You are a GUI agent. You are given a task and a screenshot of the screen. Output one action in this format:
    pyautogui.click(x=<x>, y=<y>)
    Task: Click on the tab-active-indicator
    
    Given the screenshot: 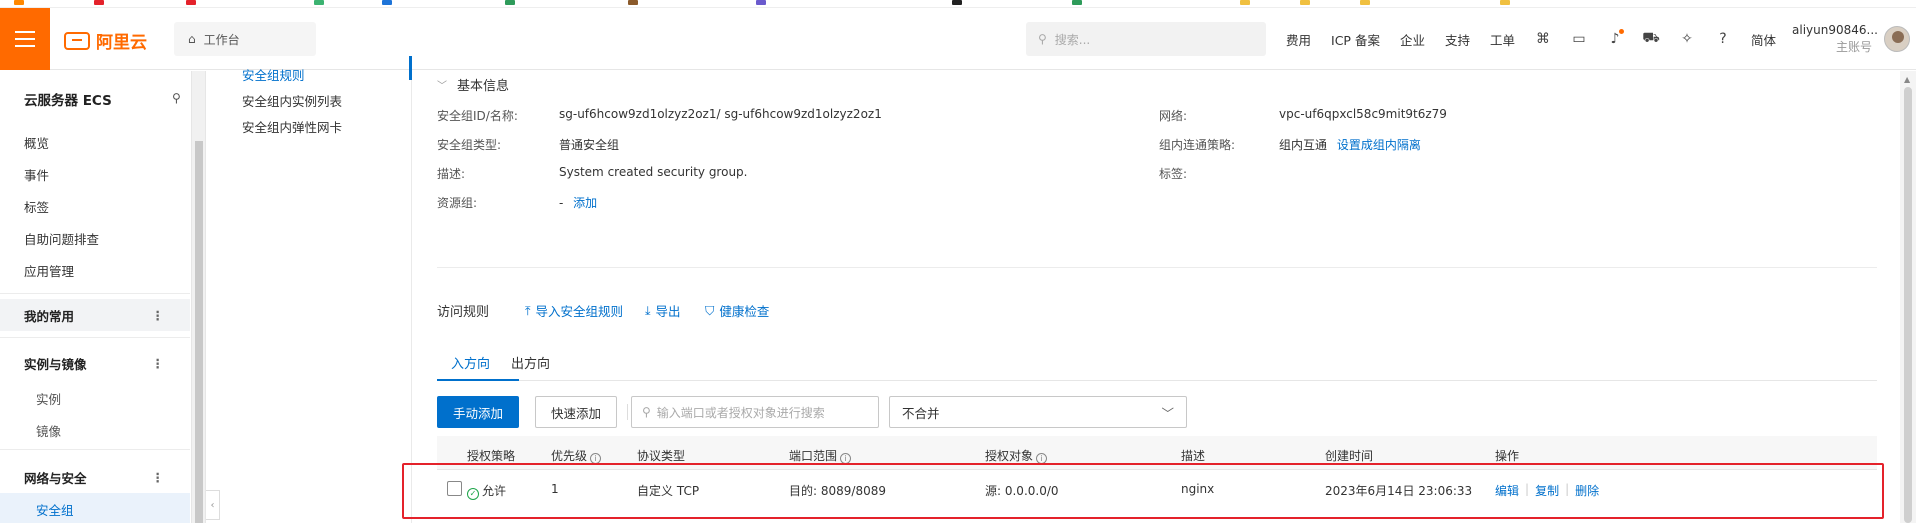 What is the action you would take?
    pyautogui.click(x=478, y=380)
    